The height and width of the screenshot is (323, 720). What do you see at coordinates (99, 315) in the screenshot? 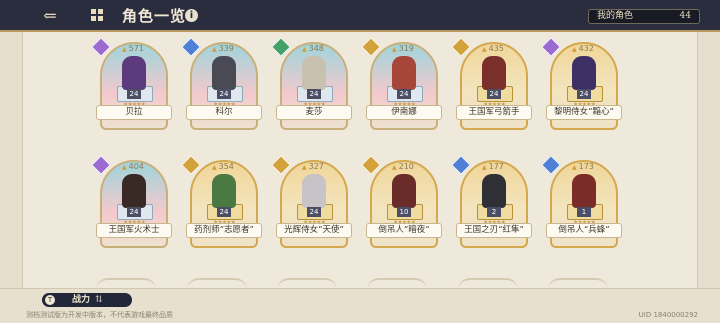
I see `disclaimer-text: 测档测试版为开发中版本，不代表游戏最终品质` at bounding box center [99, 315].